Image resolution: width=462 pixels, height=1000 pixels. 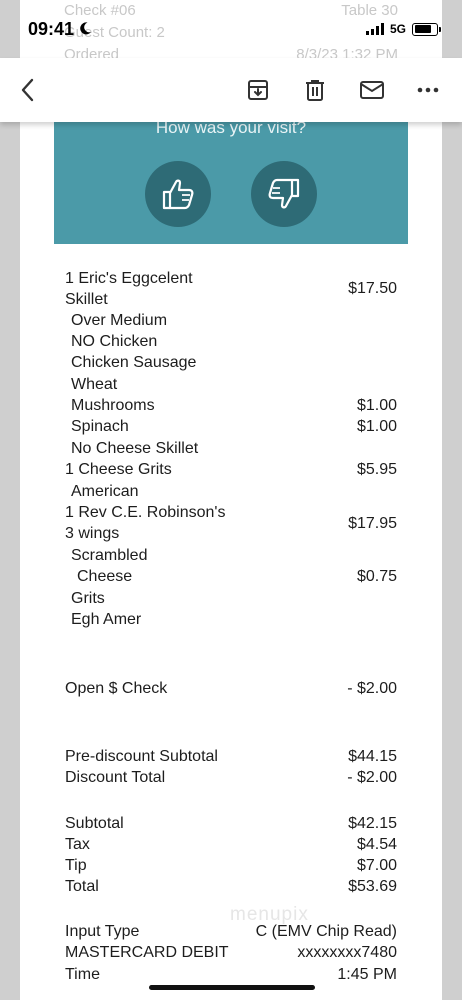 I want to click on moon-icon, so click(x=85, y=29).